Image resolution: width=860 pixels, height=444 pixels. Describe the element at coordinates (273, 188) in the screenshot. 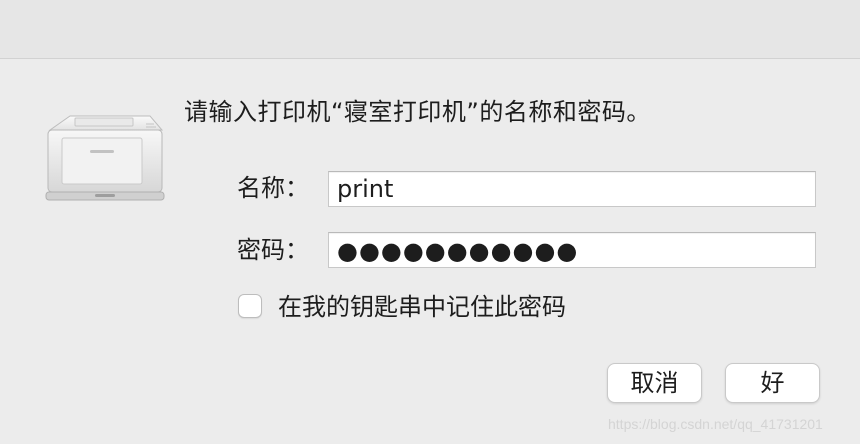

I see `name-label: 名称：` at that location.